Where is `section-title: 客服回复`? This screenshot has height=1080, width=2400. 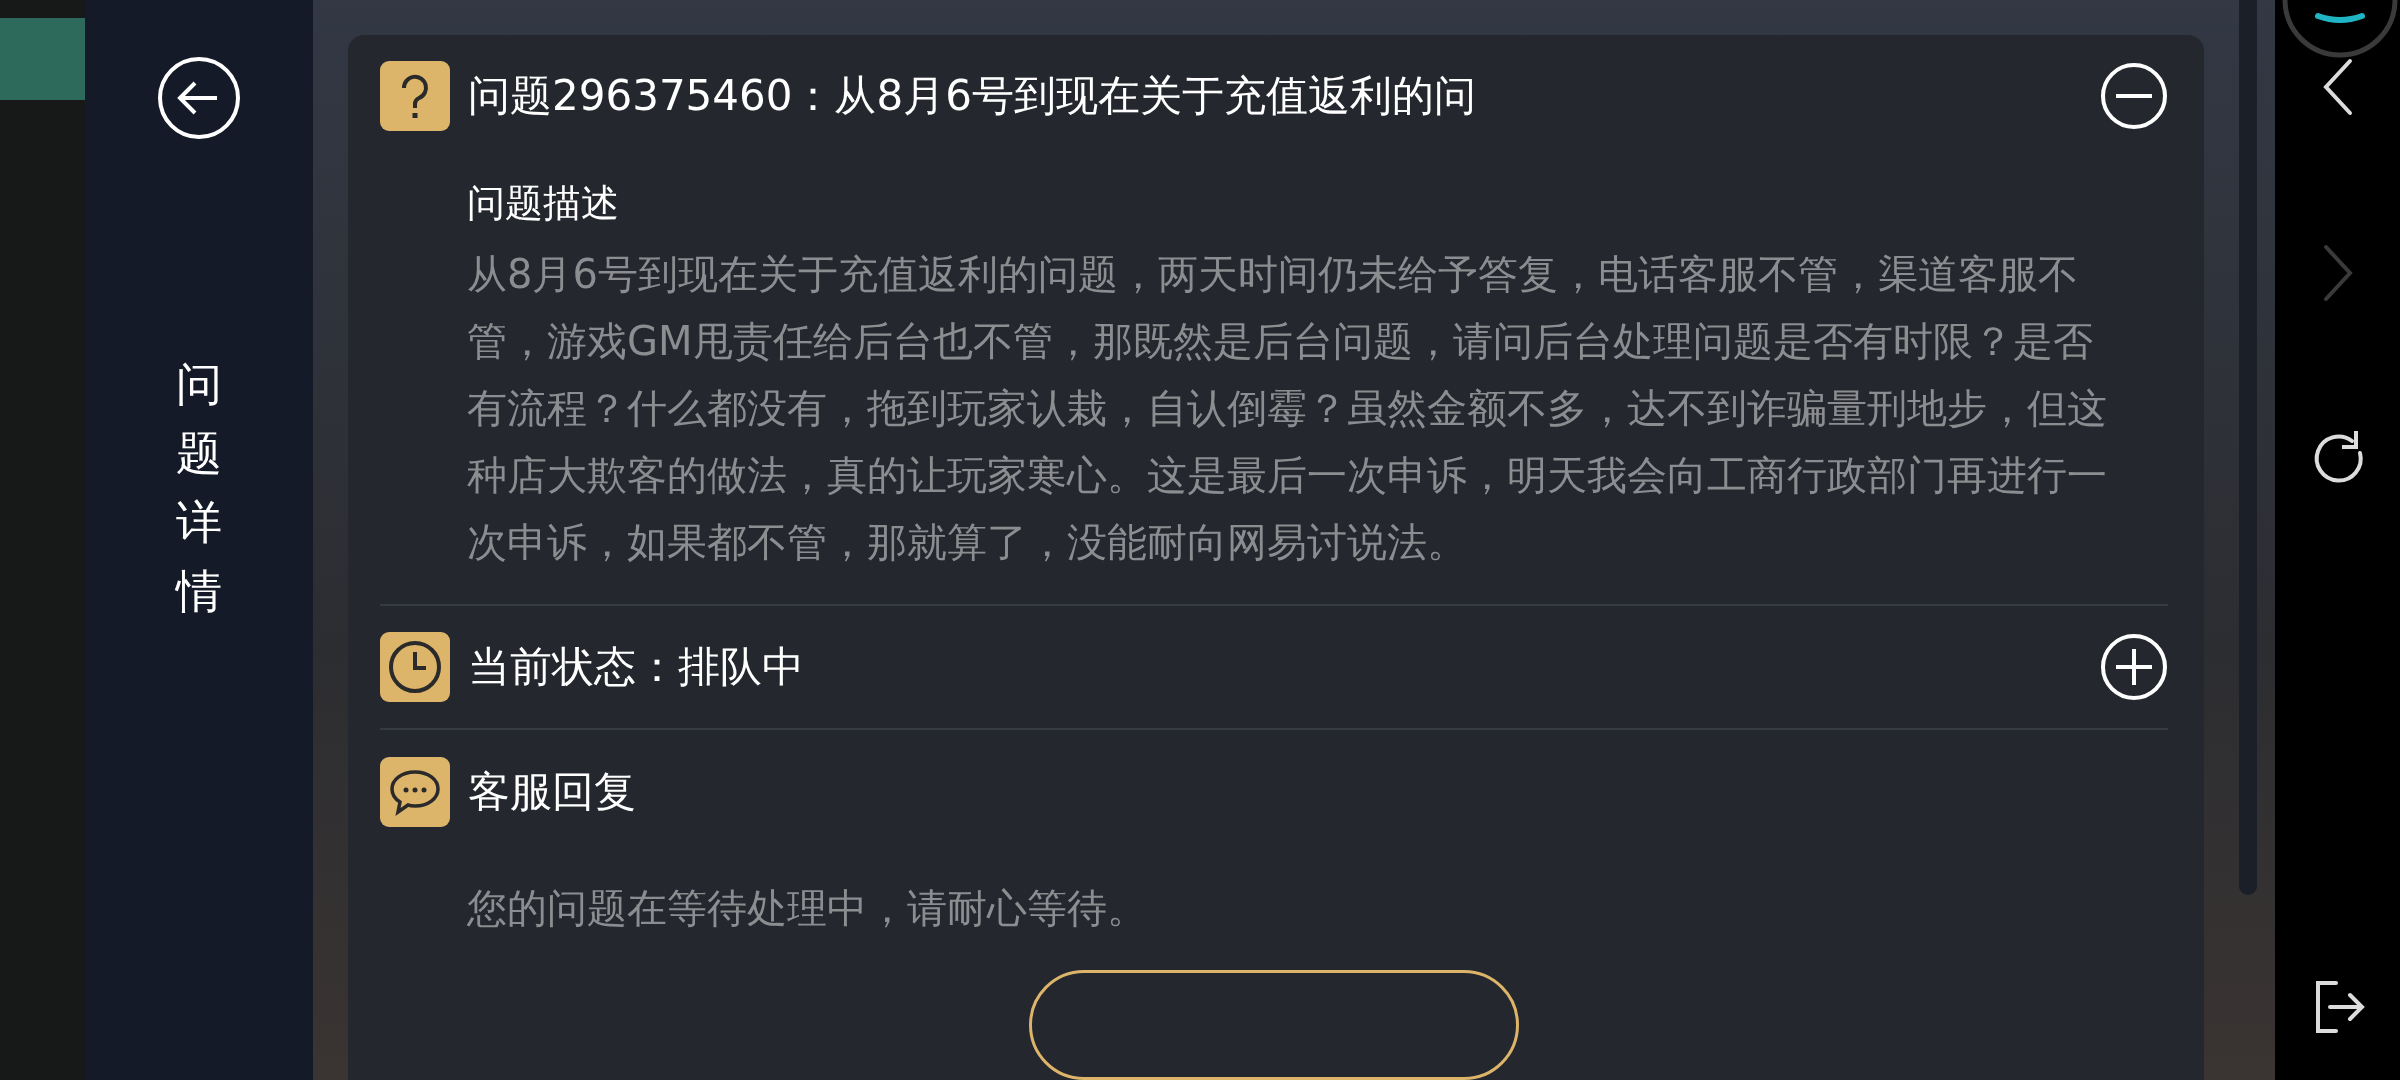
section-title: 客服回复 is located at coordinates (552, 791).